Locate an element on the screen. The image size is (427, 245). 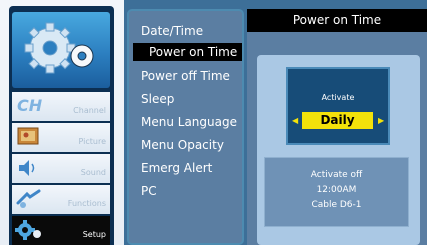
power-on-info: Activate off 12:00AM Cable D6-1 is located at coordinates (336, 192).